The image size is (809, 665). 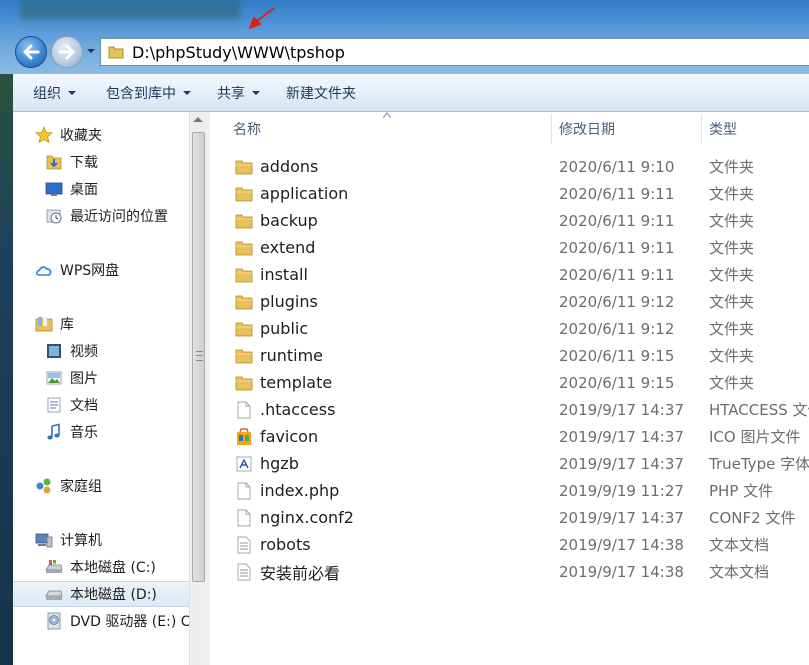 What do you see at coordinates (292, 355) in the screenshot?
I see `file-name: runtime` at bounding box center [292, 355].